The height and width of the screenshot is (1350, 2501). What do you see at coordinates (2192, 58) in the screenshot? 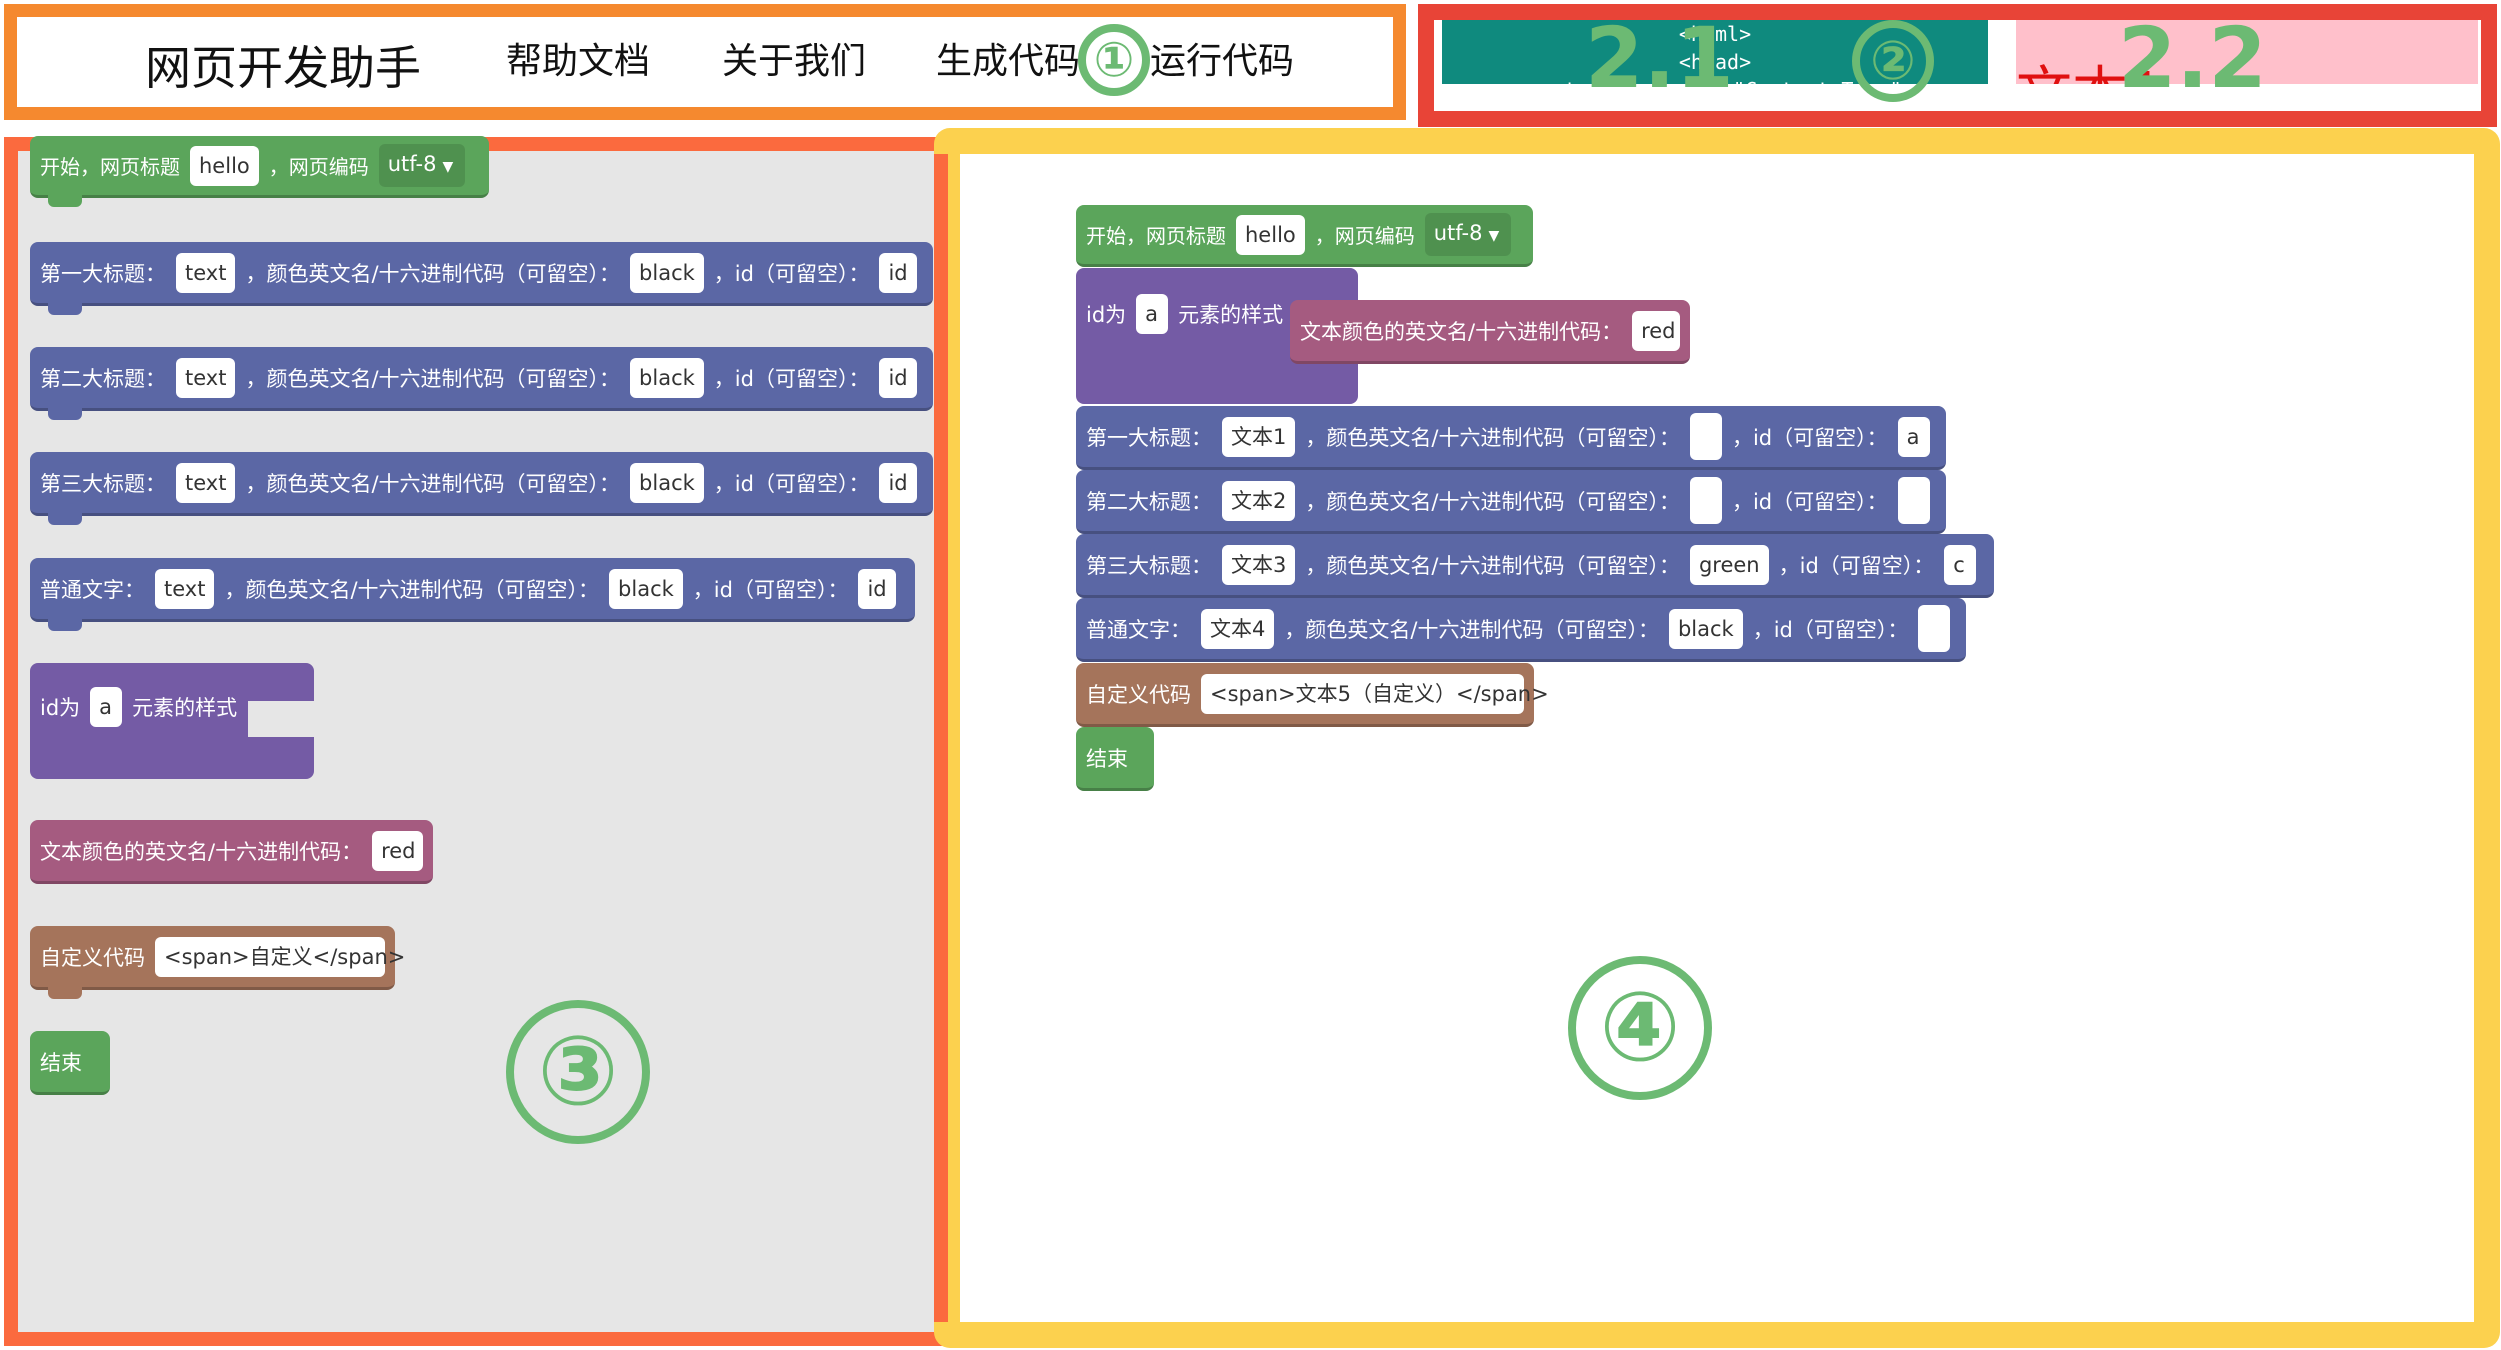
I see `region-label-2-2: 2.2` at bounding box center [2192, 58].